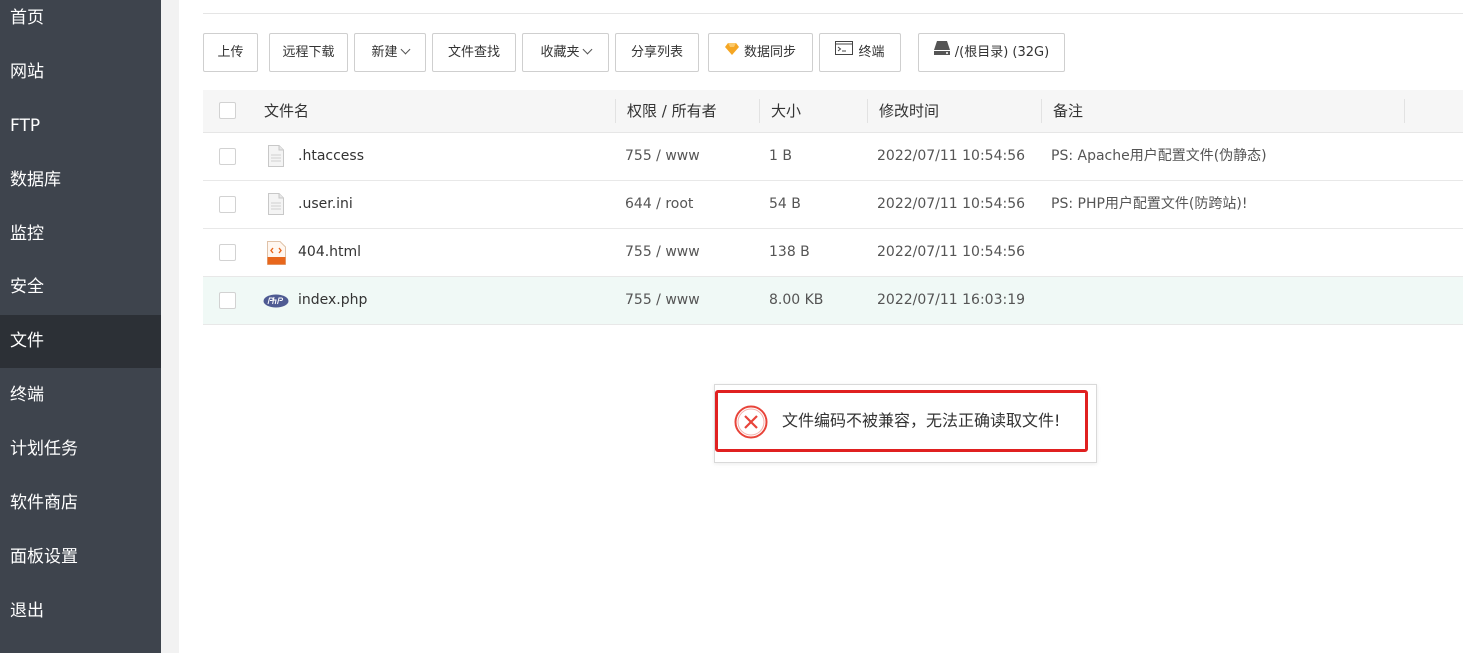 The height and width of the screenshot is (653, 1463). I want to click on favorites-button: 收藏夹, so click(565, 52).